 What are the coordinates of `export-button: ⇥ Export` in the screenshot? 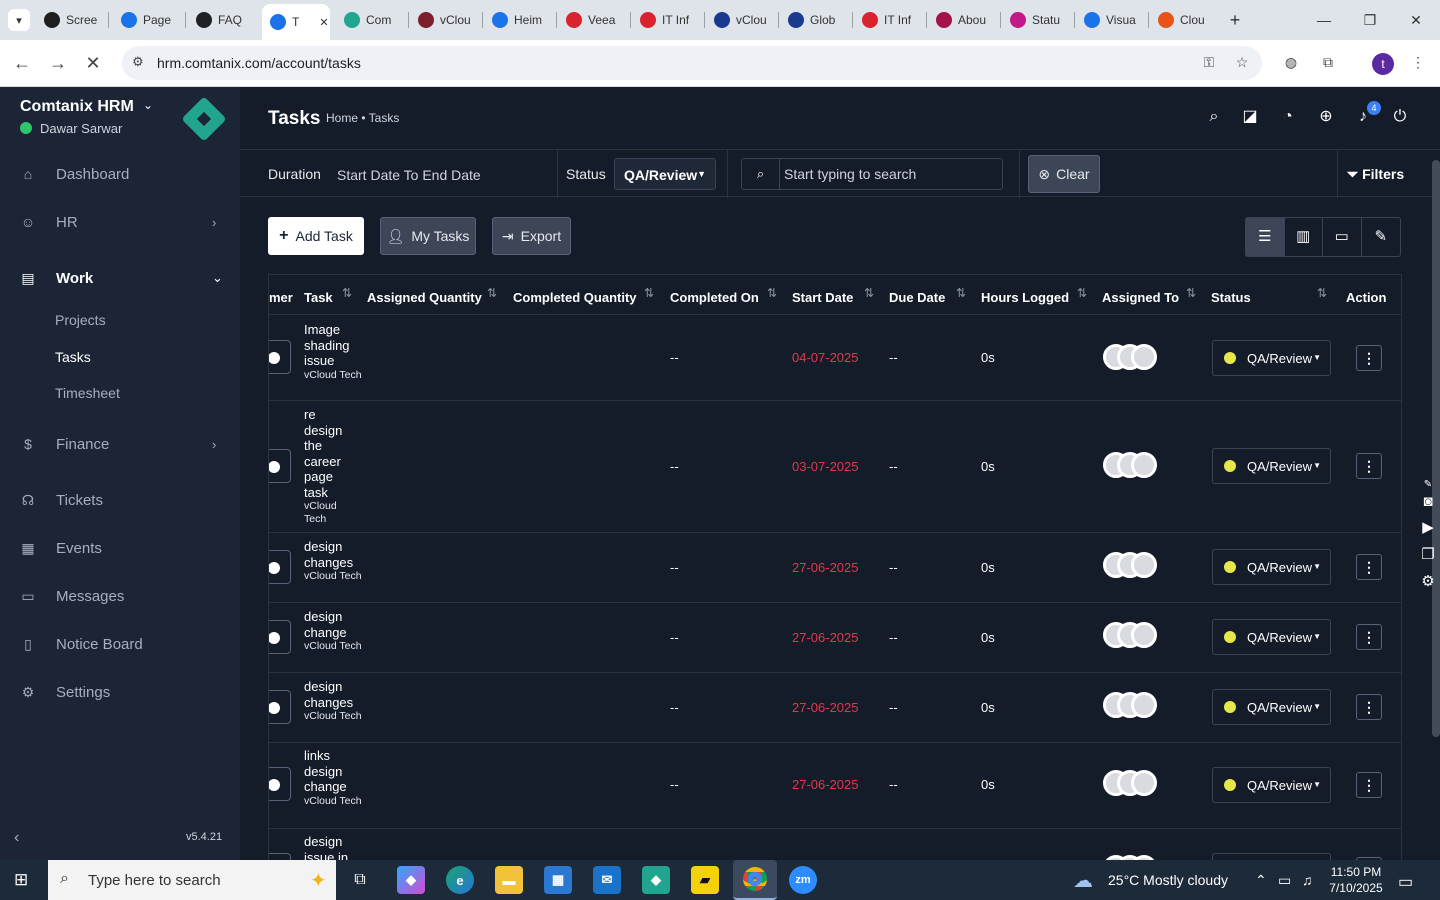 It's located at (531, 236).